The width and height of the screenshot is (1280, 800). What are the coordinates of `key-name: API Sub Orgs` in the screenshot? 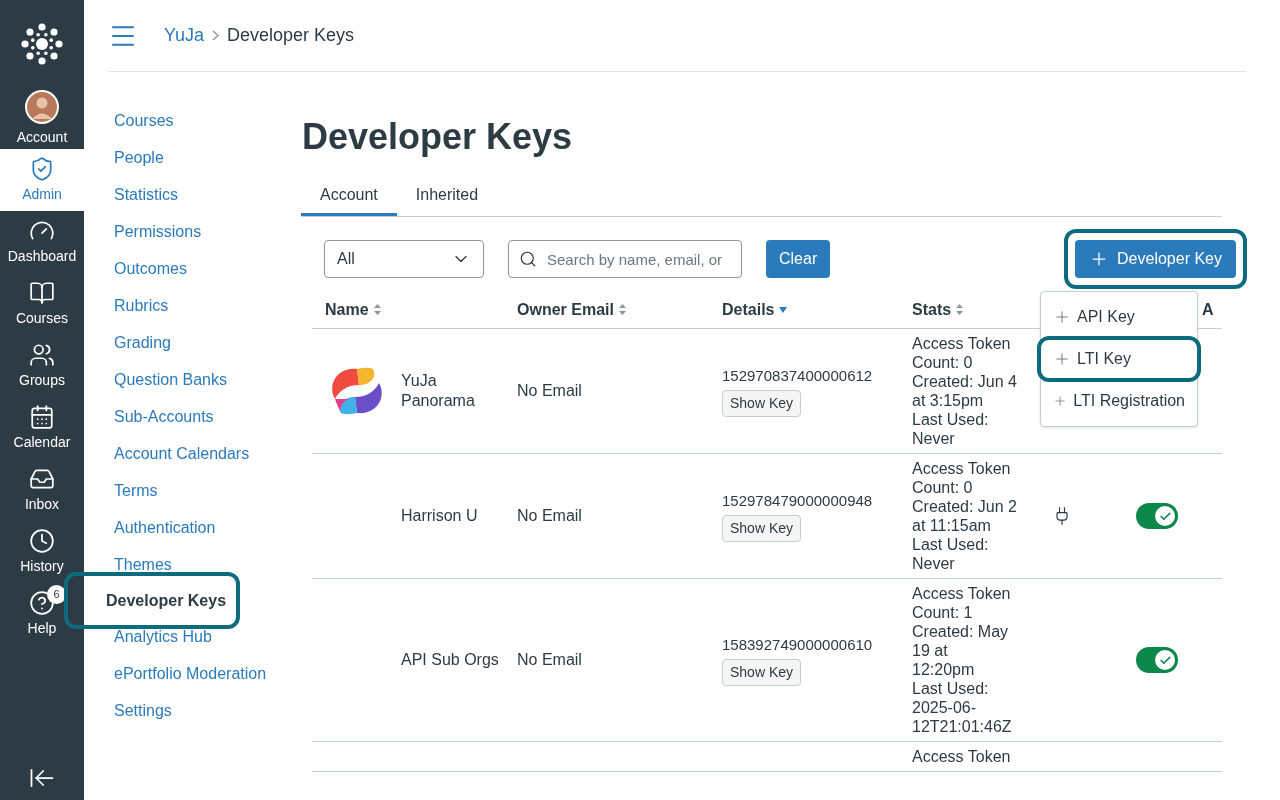 It's located at (450, 660).